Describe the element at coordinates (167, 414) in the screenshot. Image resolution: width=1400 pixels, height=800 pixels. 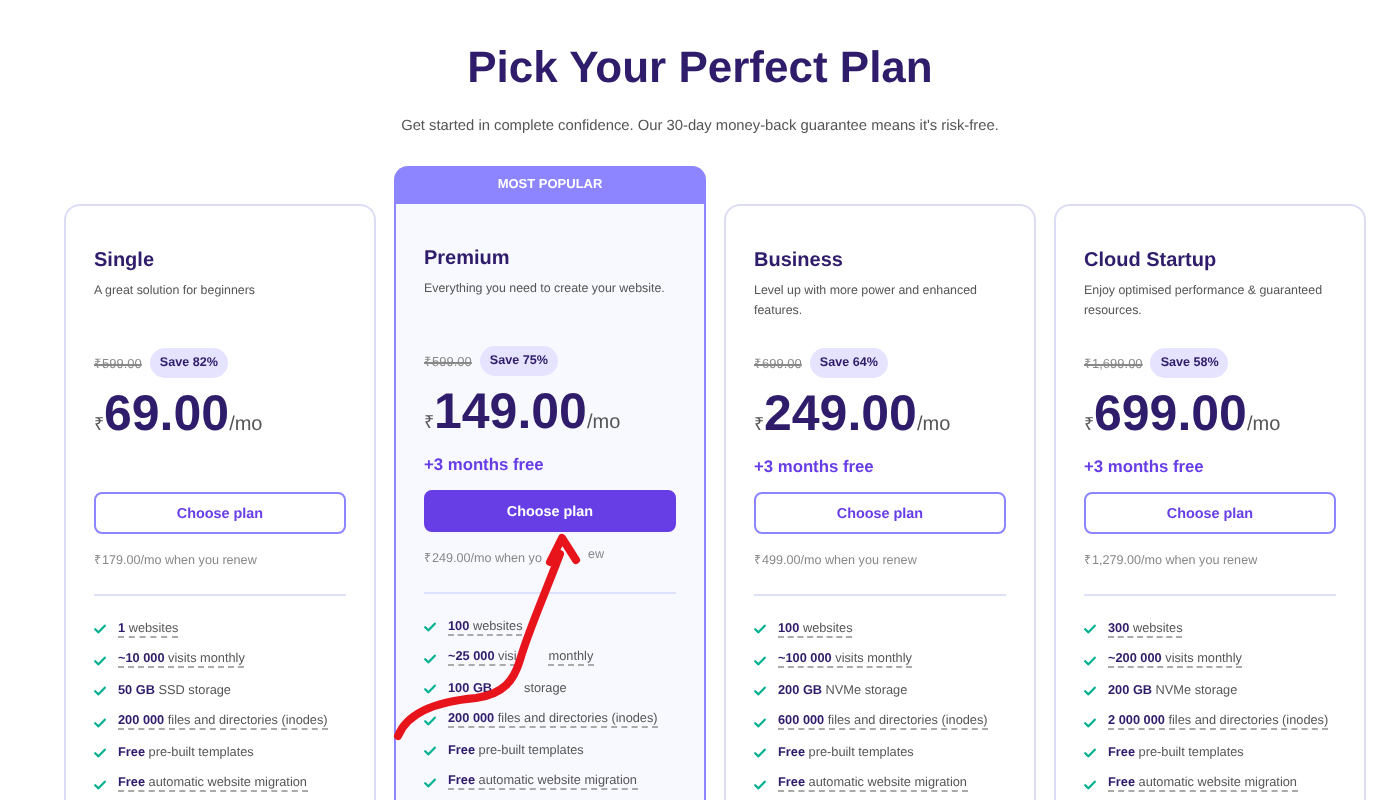
I see `price: 69.00` at that location.